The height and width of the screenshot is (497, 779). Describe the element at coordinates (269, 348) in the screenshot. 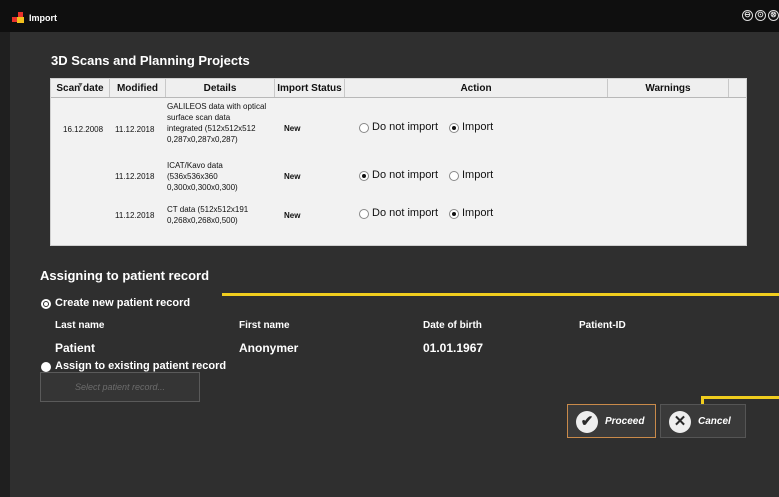

I see `first-name-value: Anonymer` at that location.